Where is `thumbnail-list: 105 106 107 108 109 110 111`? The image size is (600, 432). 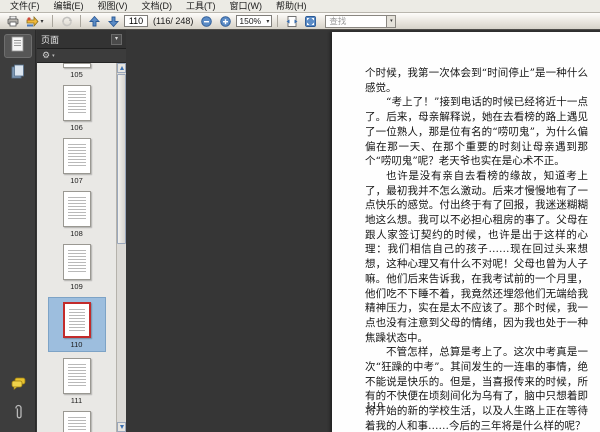
thumbnail-list: 105 106 107 108 109 110 111 is located at coordinates (76, 247).